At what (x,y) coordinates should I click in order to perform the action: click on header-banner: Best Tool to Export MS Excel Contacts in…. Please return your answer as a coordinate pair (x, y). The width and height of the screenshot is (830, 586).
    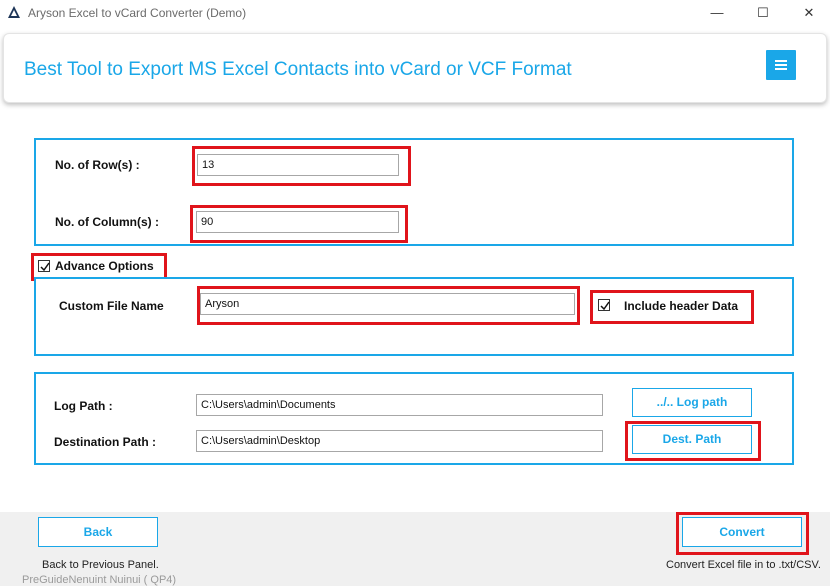
    Looking at the image, I should click on (415, 68).